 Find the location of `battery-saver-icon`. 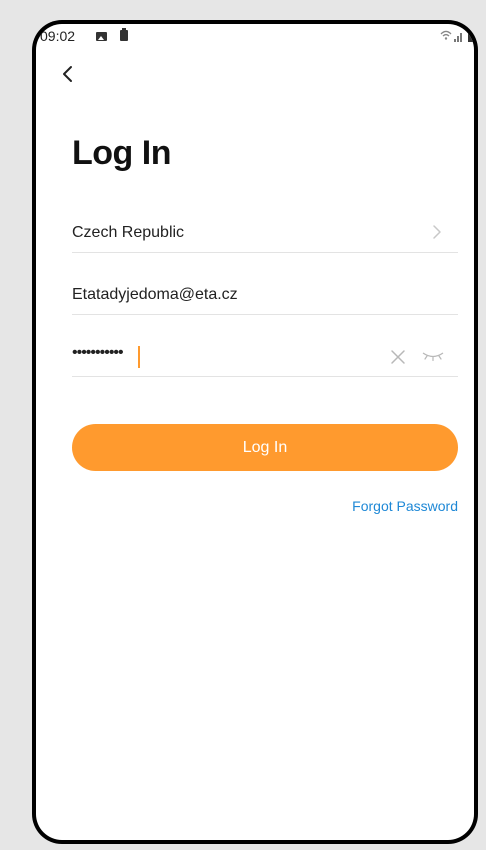

battery-saver-icon is located at coordinates (124, 34).